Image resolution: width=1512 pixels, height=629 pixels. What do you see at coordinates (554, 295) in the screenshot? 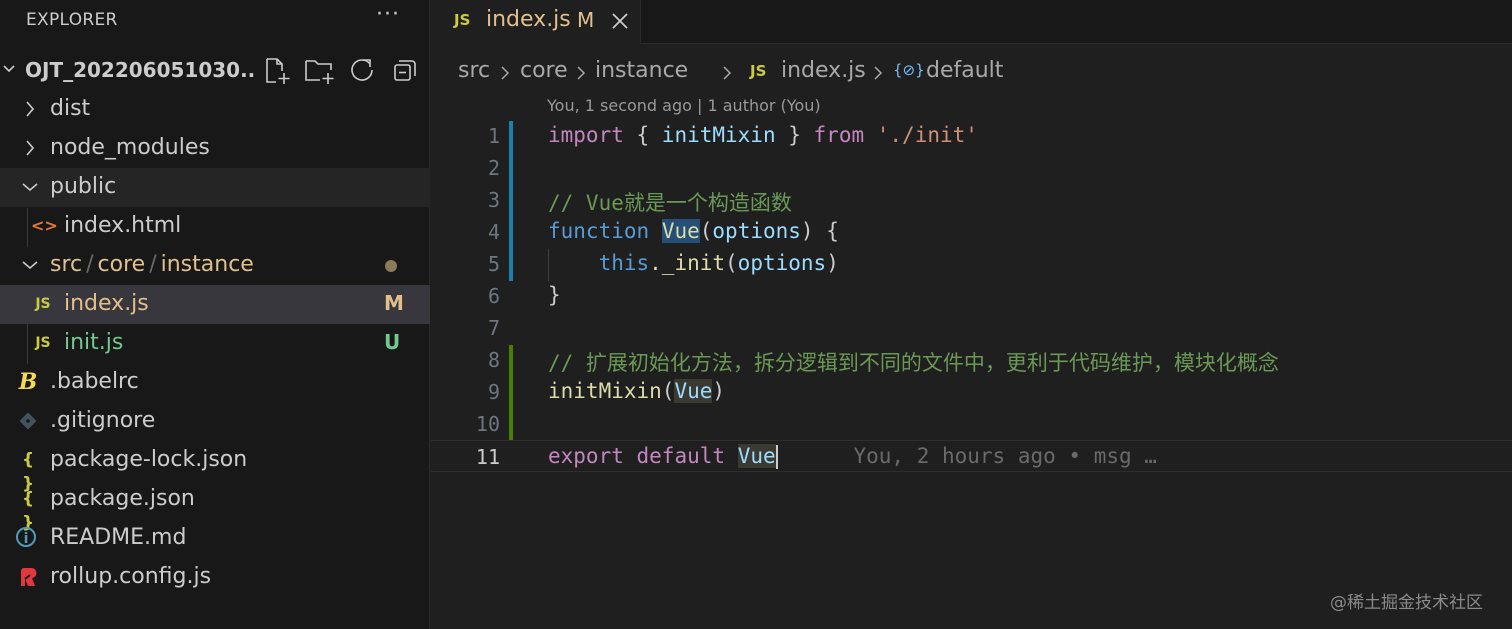
I see `code-text: }` at bounding box center [554, 295].